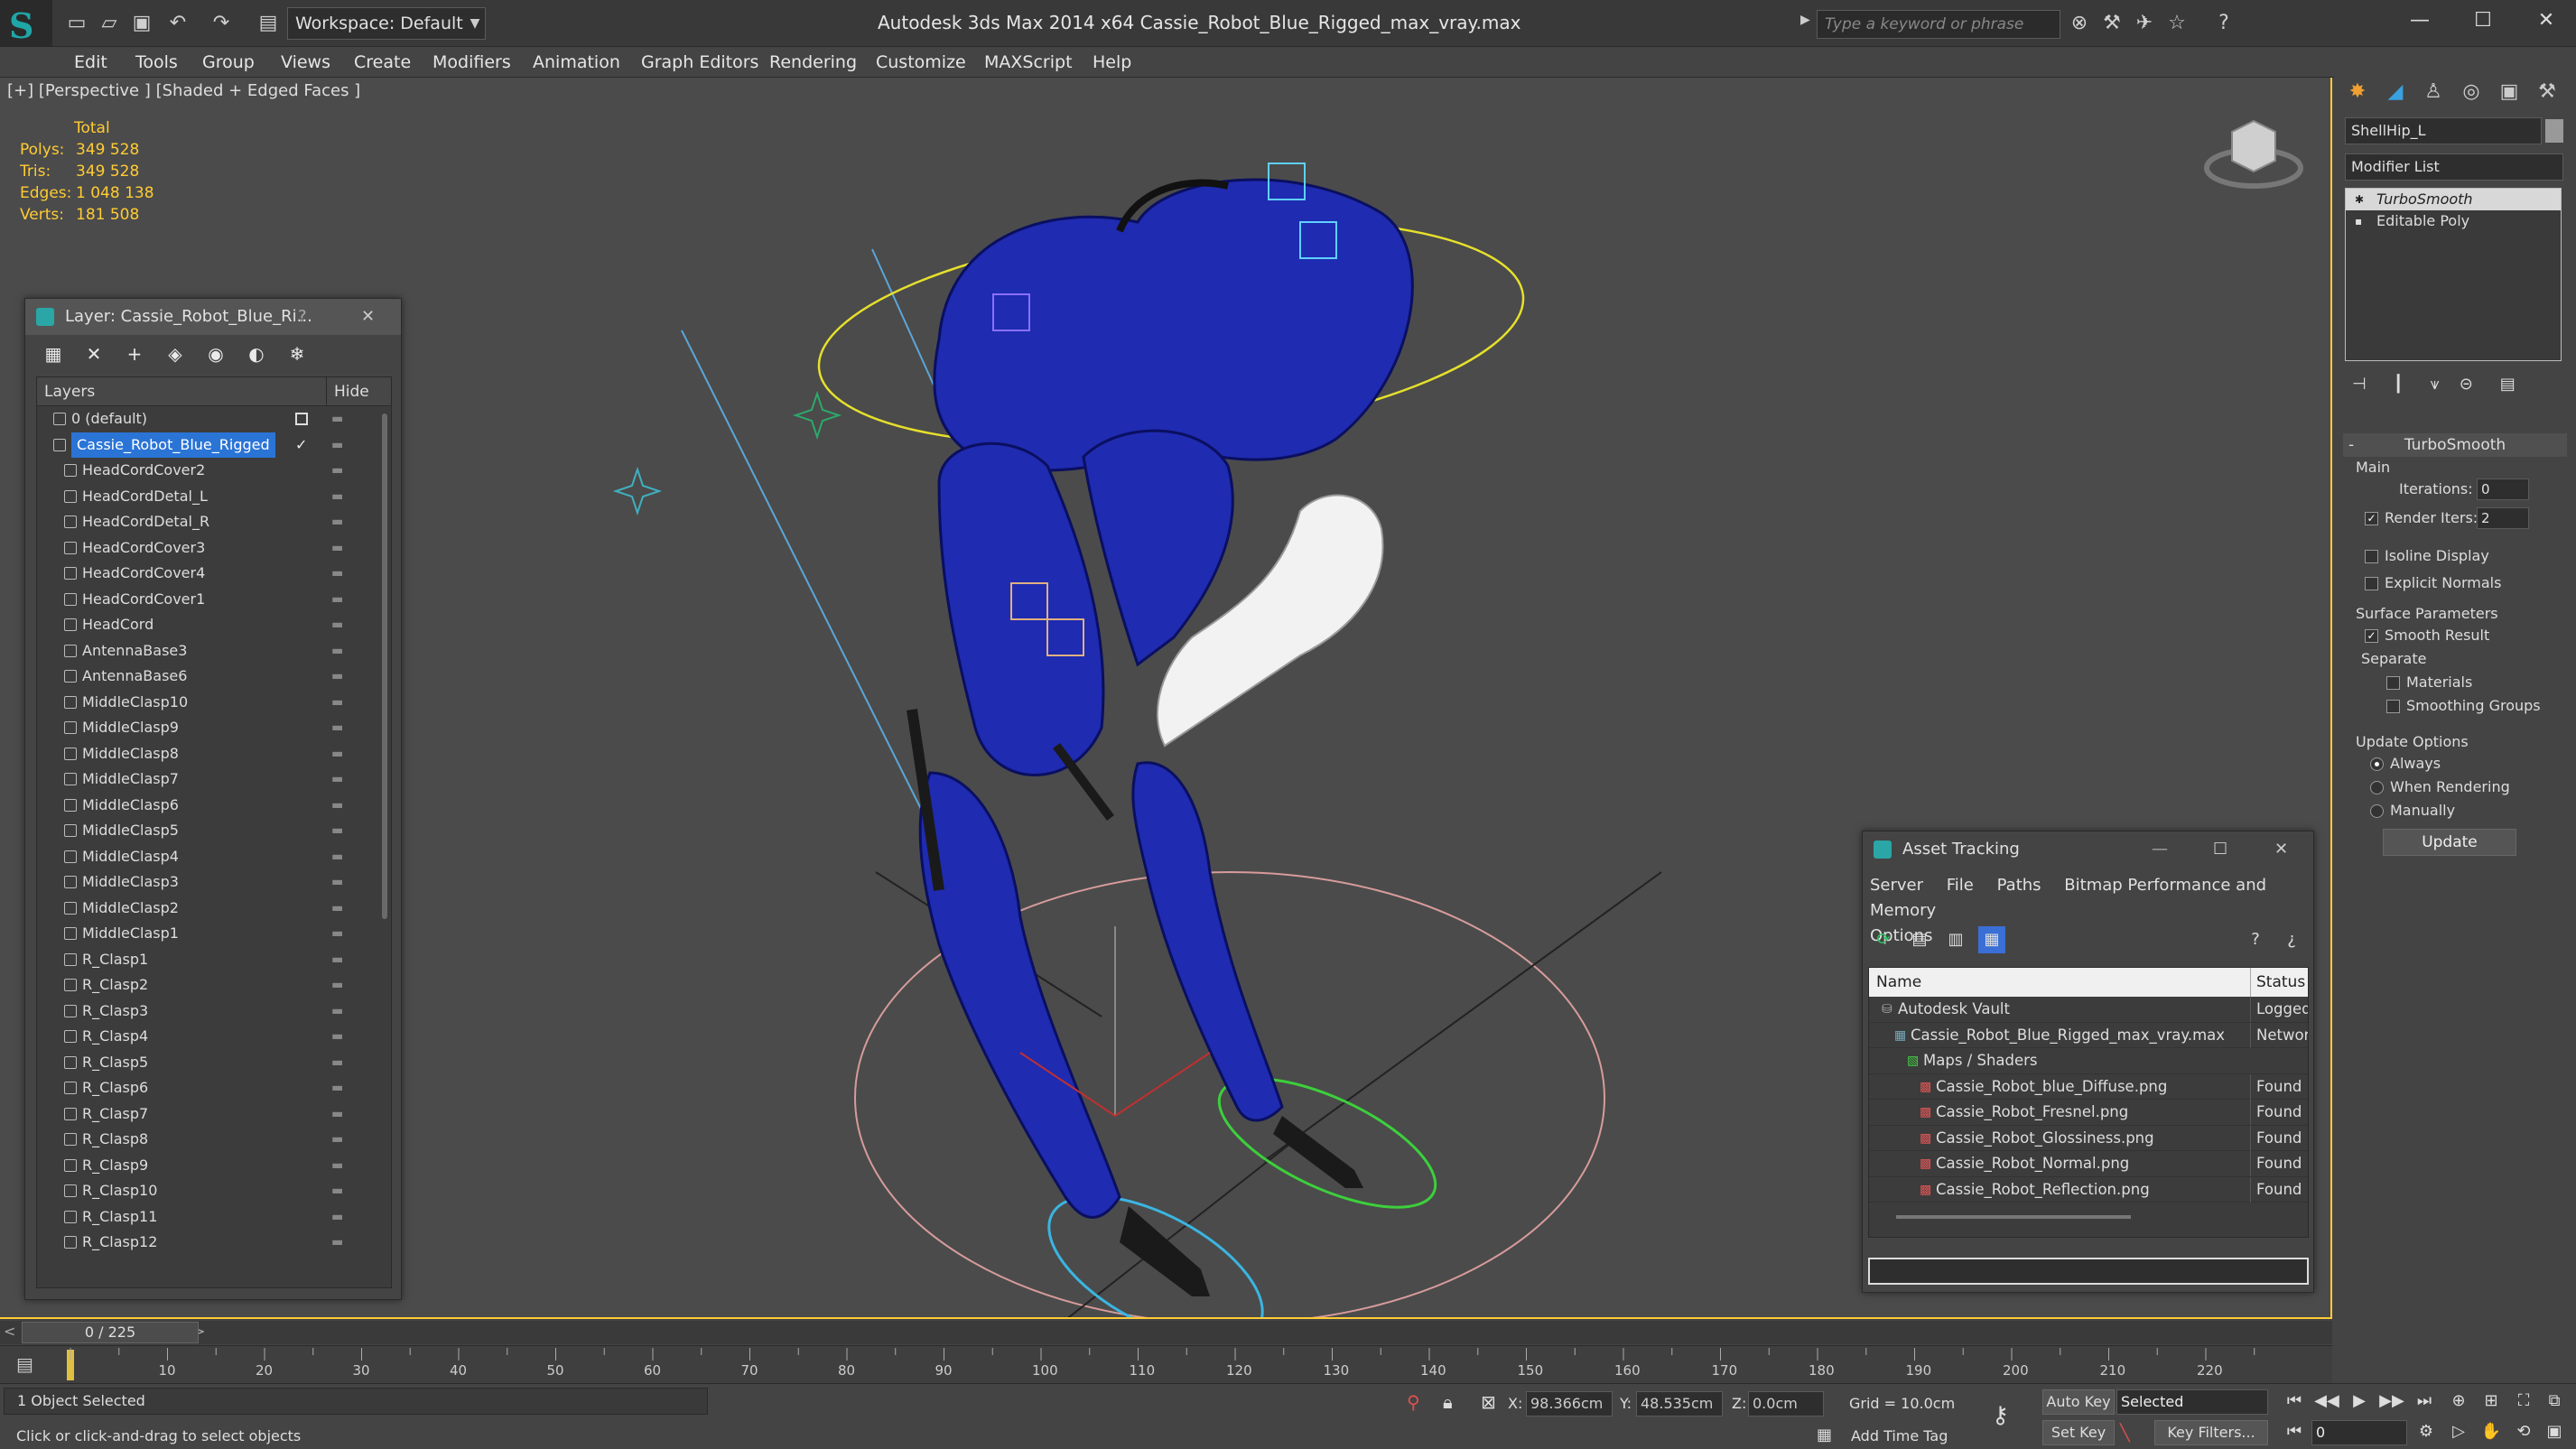 The image size is (2576, 1449). I want to click on table-view-icon: ▦, so click(1991, 939).